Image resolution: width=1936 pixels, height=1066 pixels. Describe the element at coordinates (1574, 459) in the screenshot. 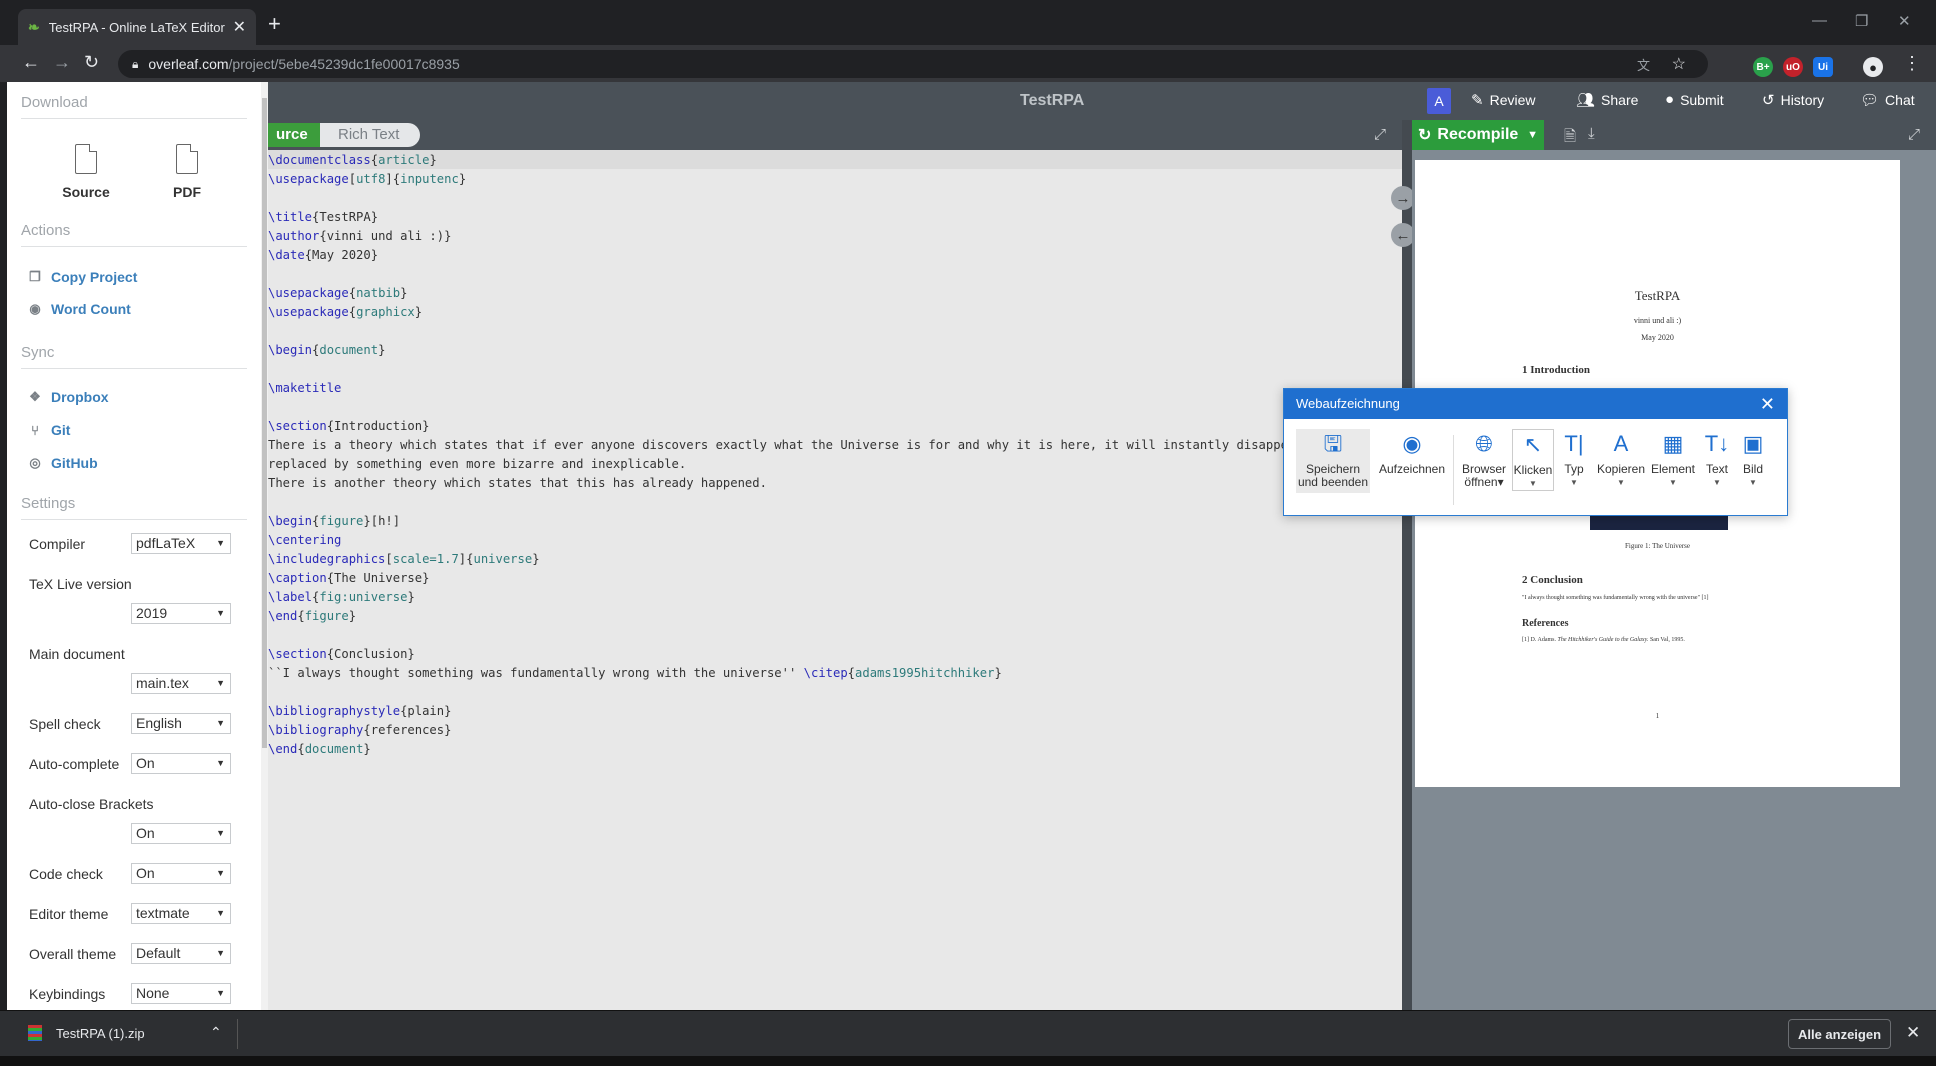

I see `type-button: T| Typ ▼` at that location.